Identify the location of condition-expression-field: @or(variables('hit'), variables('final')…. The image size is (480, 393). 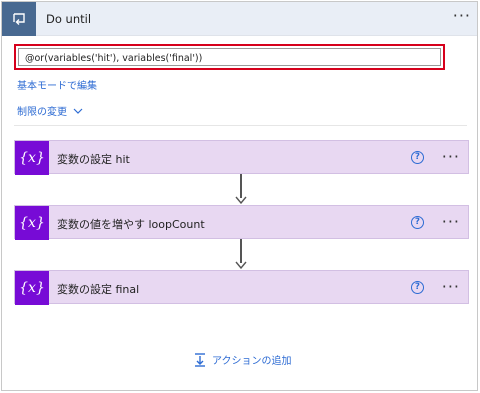
(229, 57).